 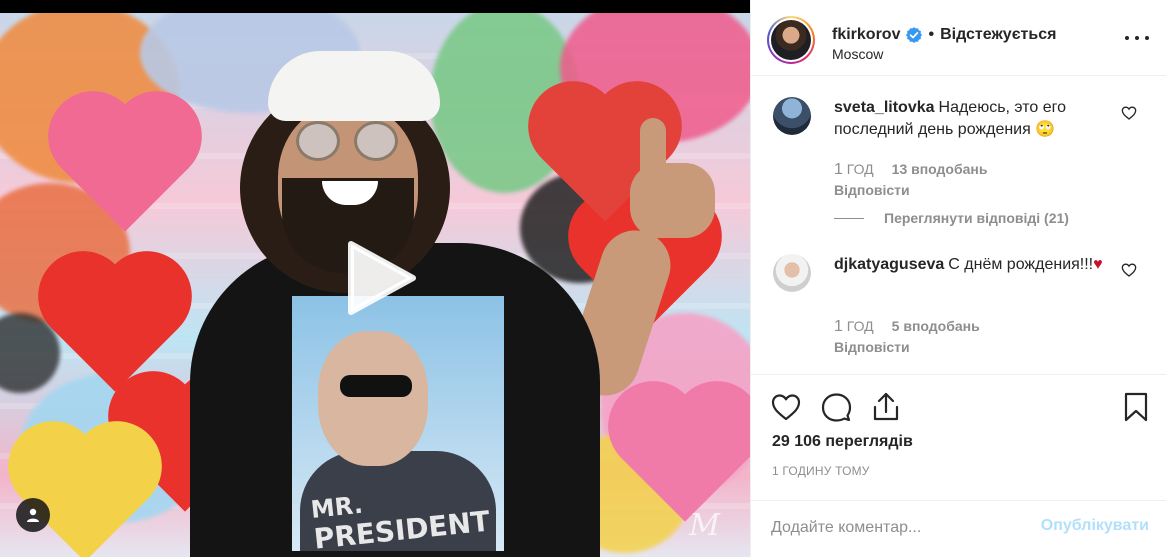 I want to click on author-avatar, so click(x=791, y=40).